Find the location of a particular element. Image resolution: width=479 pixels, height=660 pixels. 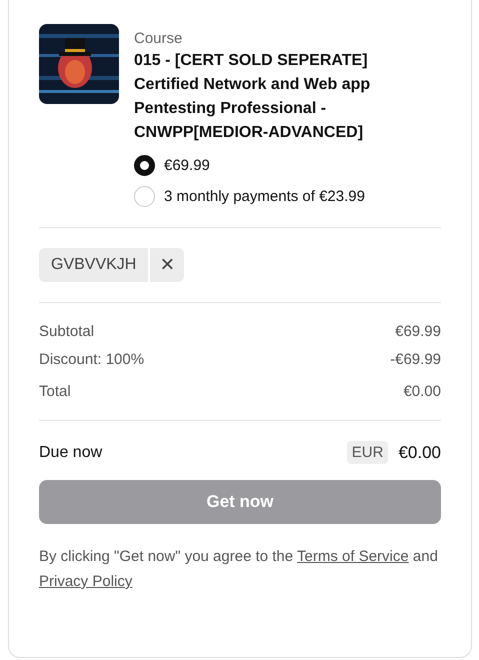

price-option-label: €69.99 is located at coordinates (187, 165).